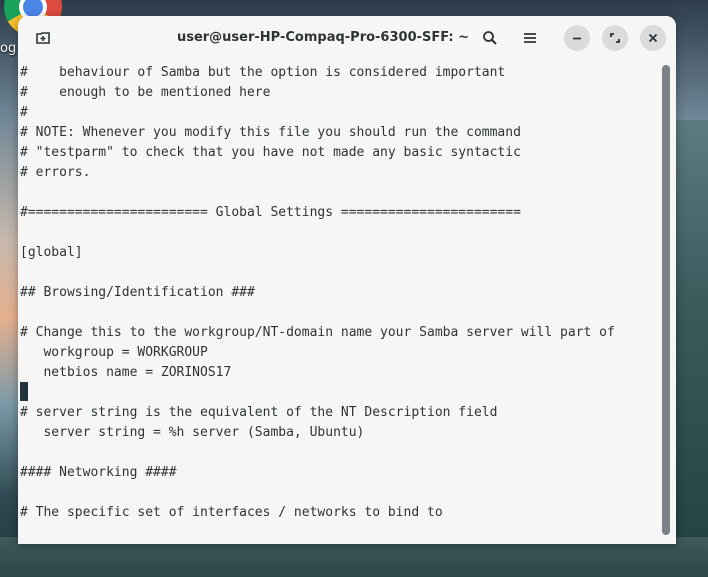 This screenshot has width=708, height=577. I want to click on maximize-button, so click(615, 38).